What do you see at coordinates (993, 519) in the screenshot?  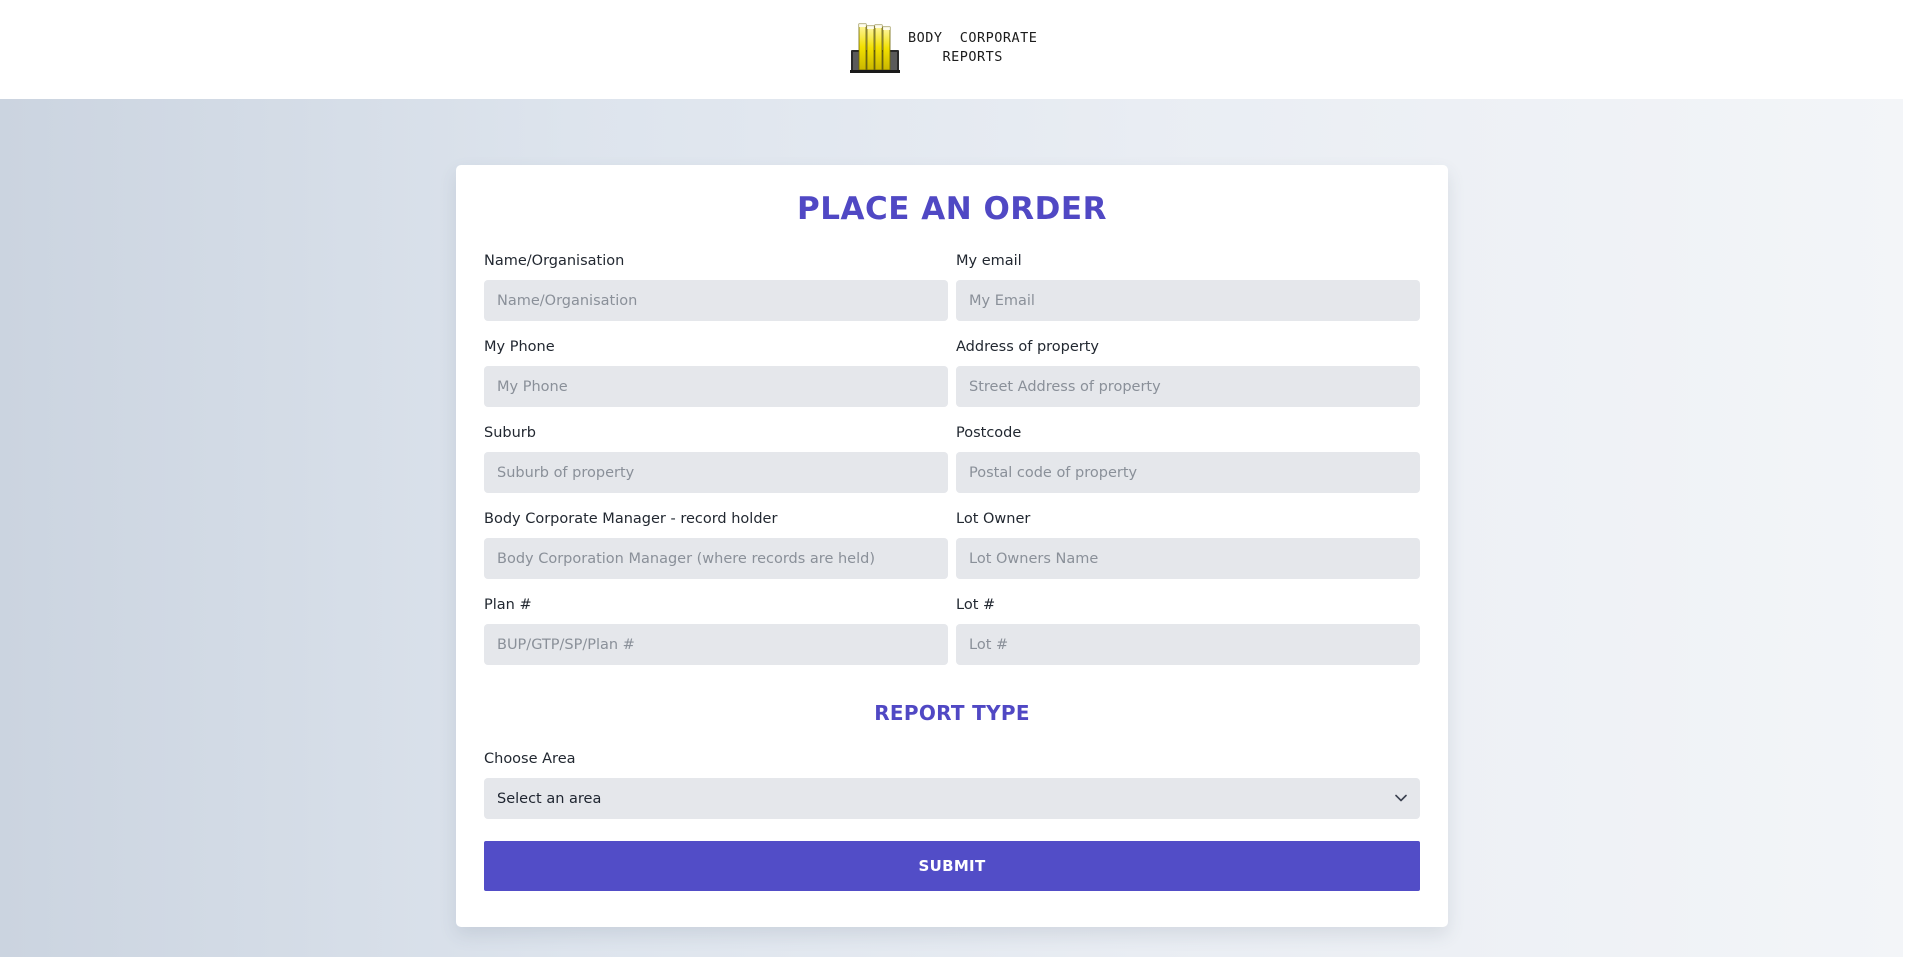 I see `lot-owner-label: Lot Owner` at bounding box center [993, 519].